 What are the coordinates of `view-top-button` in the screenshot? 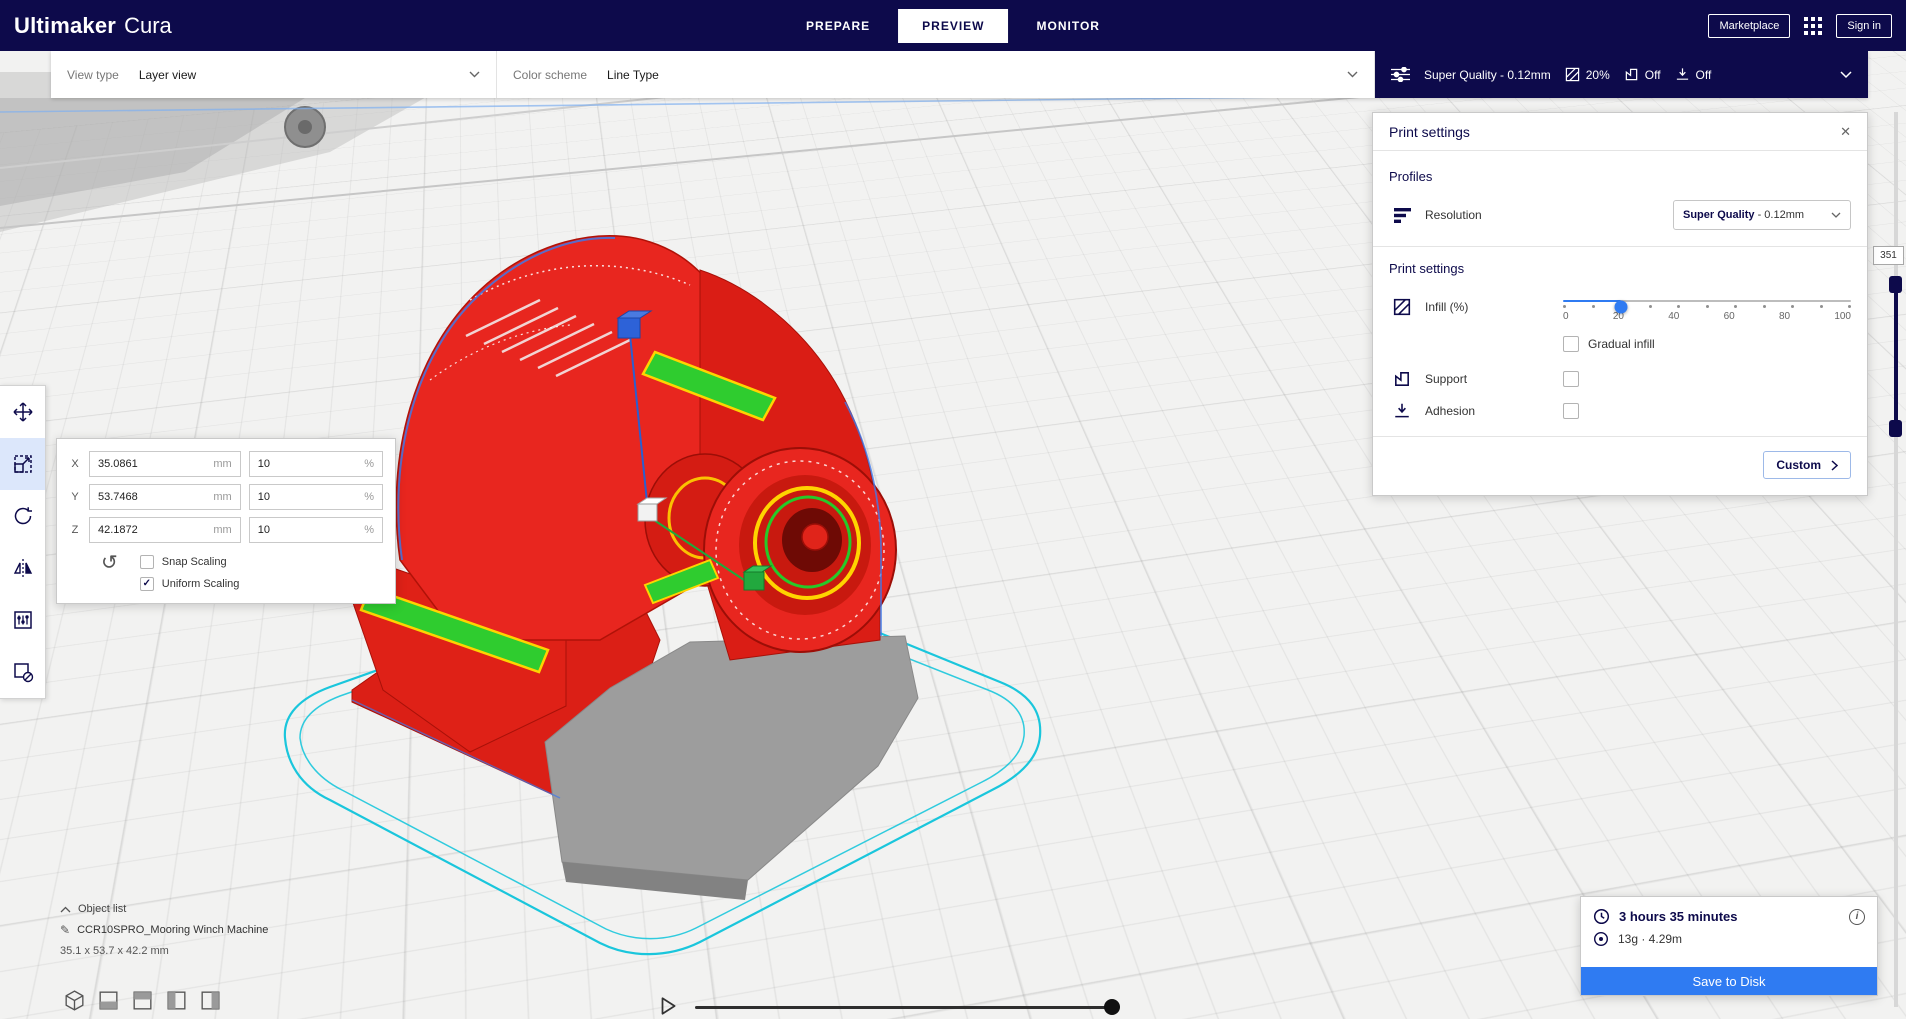 It's located at (142, 1000).